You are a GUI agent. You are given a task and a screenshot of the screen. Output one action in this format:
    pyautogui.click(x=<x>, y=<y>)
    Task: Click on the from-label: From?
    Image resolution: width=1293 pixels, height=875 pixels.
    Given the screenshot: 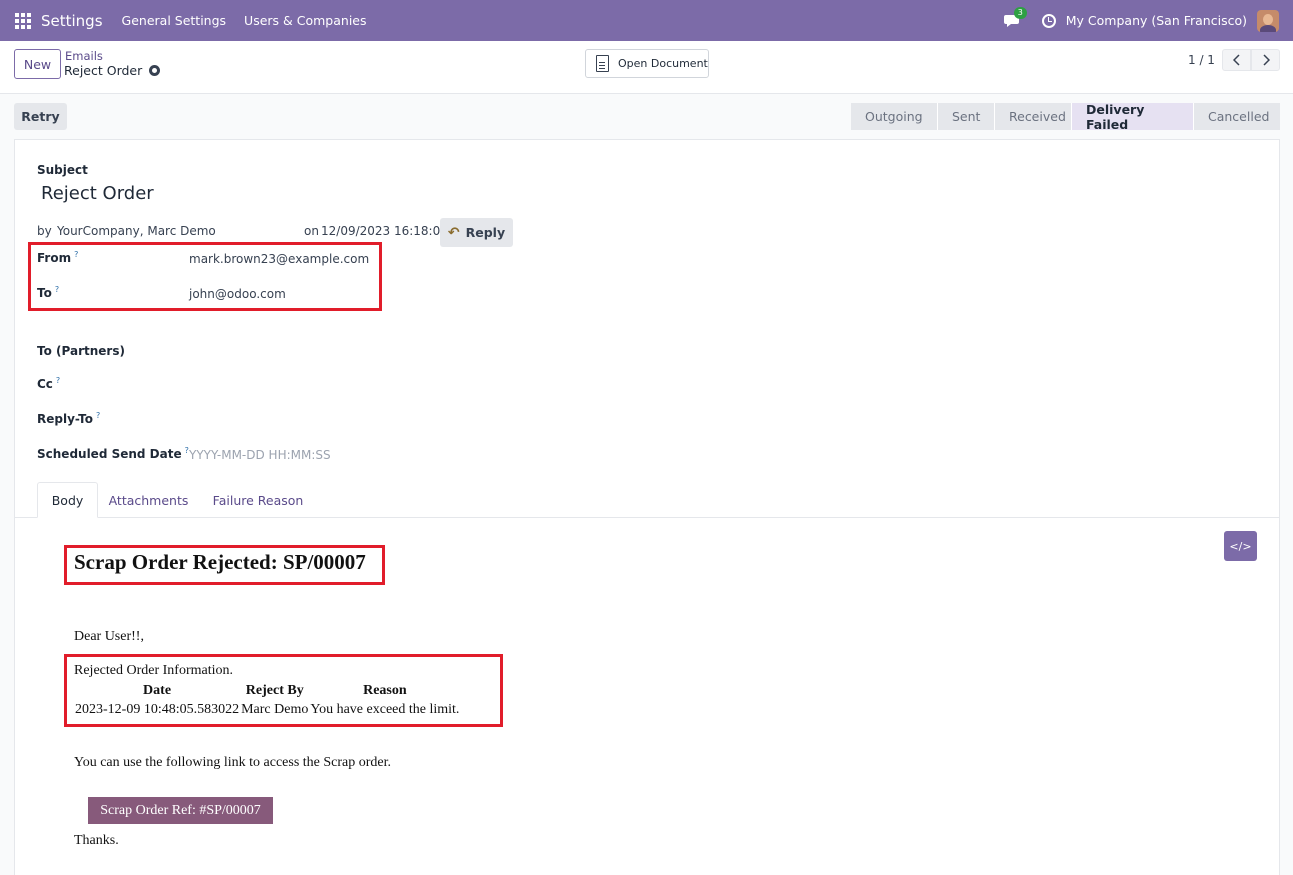 What is the action you would take?
    pyautogui.click(x=57, y=257)
    